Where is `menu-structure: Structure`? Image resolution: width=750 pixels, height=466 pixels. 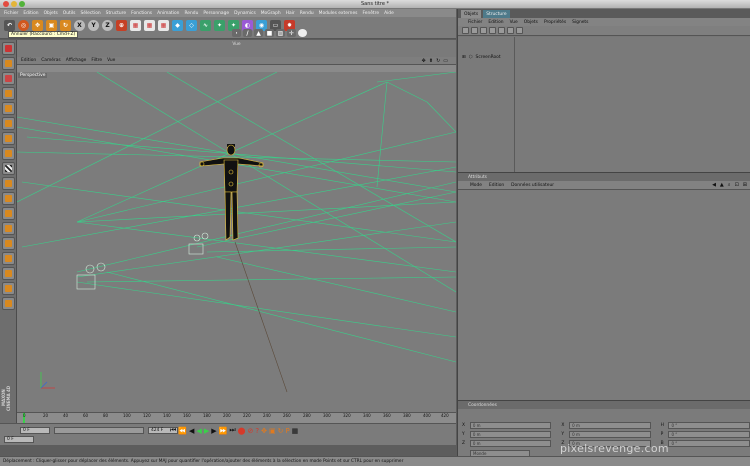
menu-structure: Structure is located at coordinates (116, 13).